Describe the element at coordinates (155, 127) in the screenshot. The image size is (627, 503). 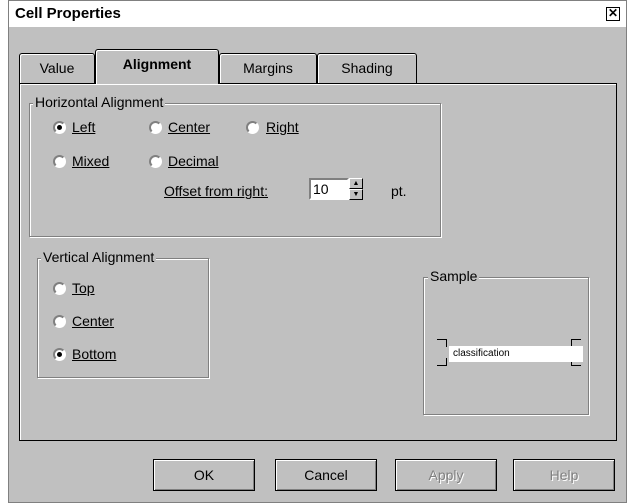
I see `radio-center` at that location.